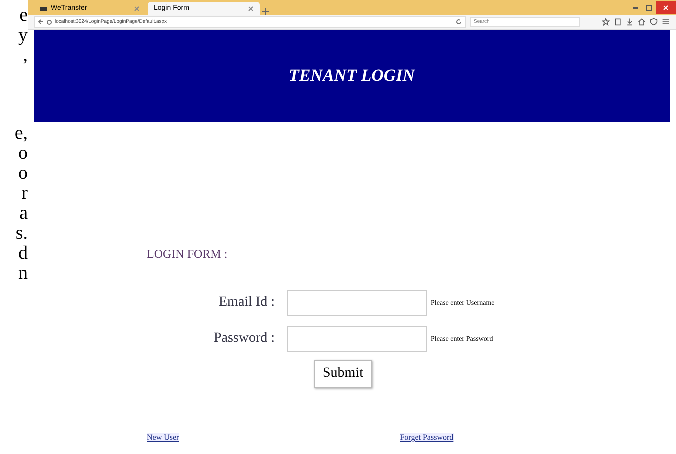  Describe the element at coordinates (188, 254) in the screenshot. I see `form-heading: LOGIN FORM :` at that location.